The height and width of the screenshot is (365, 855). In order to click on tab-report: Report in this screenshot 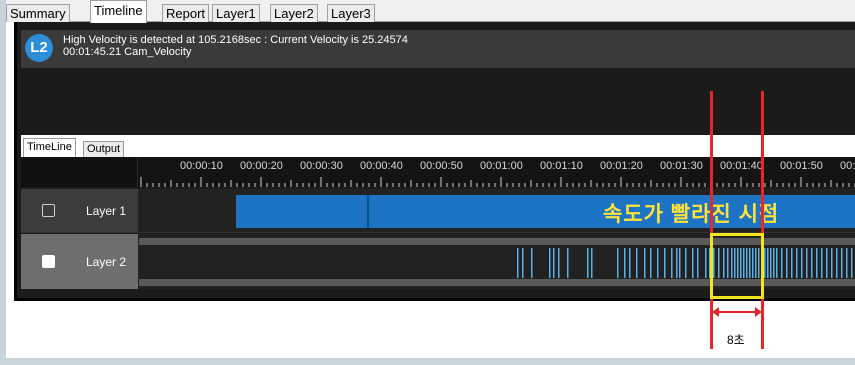, I will do `click(186, 13)`.